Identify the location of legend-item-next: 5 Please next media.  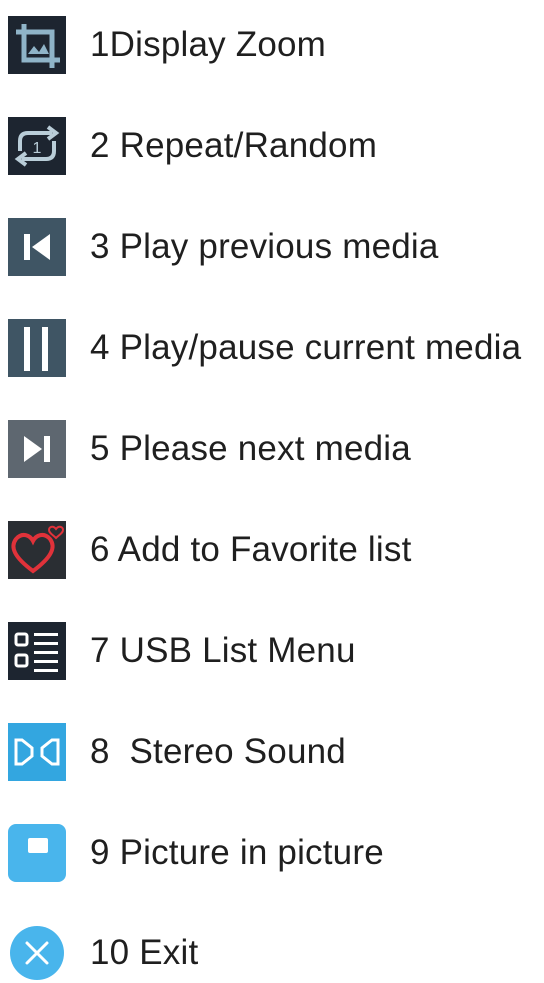
(273, 449).